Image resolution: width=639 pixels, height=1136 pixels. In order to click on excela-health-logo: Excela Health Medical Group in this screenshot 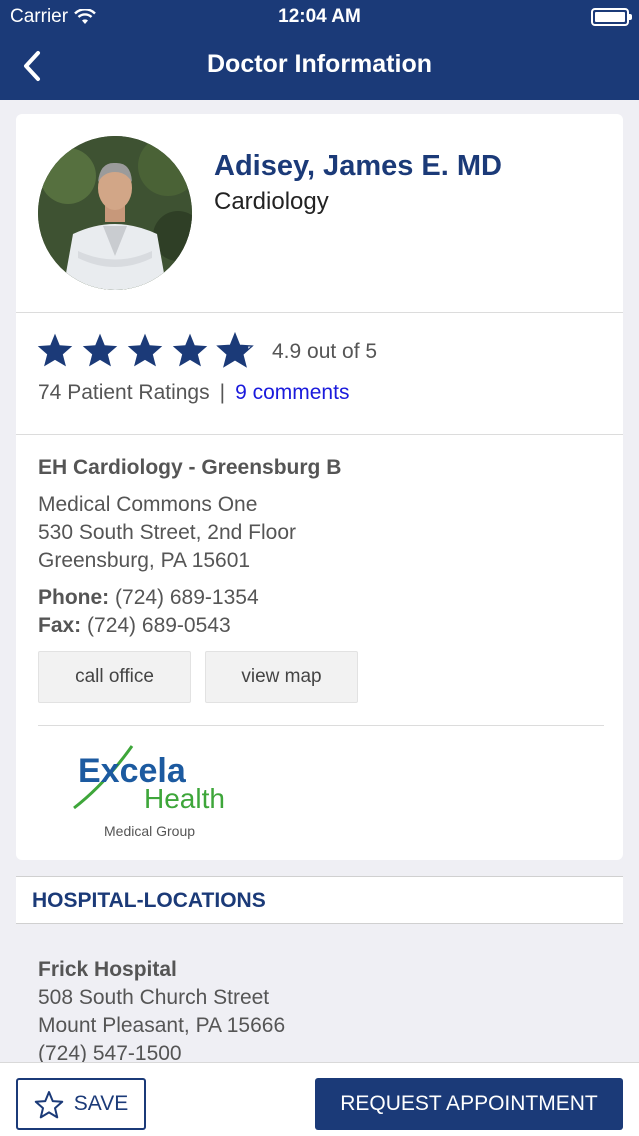, I will do `click(155, 791)`.